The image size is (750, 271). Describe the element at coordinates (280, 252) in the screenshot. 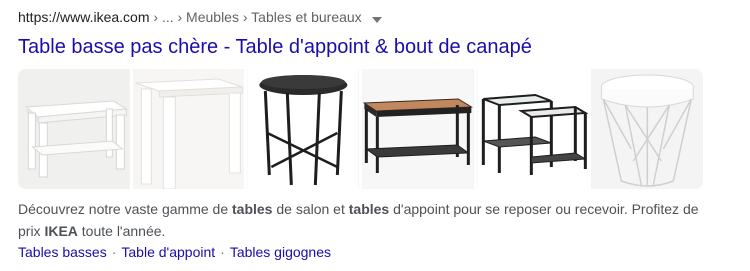

I see `sitelink-tables-gigognes: Tables gigognes` at that location.